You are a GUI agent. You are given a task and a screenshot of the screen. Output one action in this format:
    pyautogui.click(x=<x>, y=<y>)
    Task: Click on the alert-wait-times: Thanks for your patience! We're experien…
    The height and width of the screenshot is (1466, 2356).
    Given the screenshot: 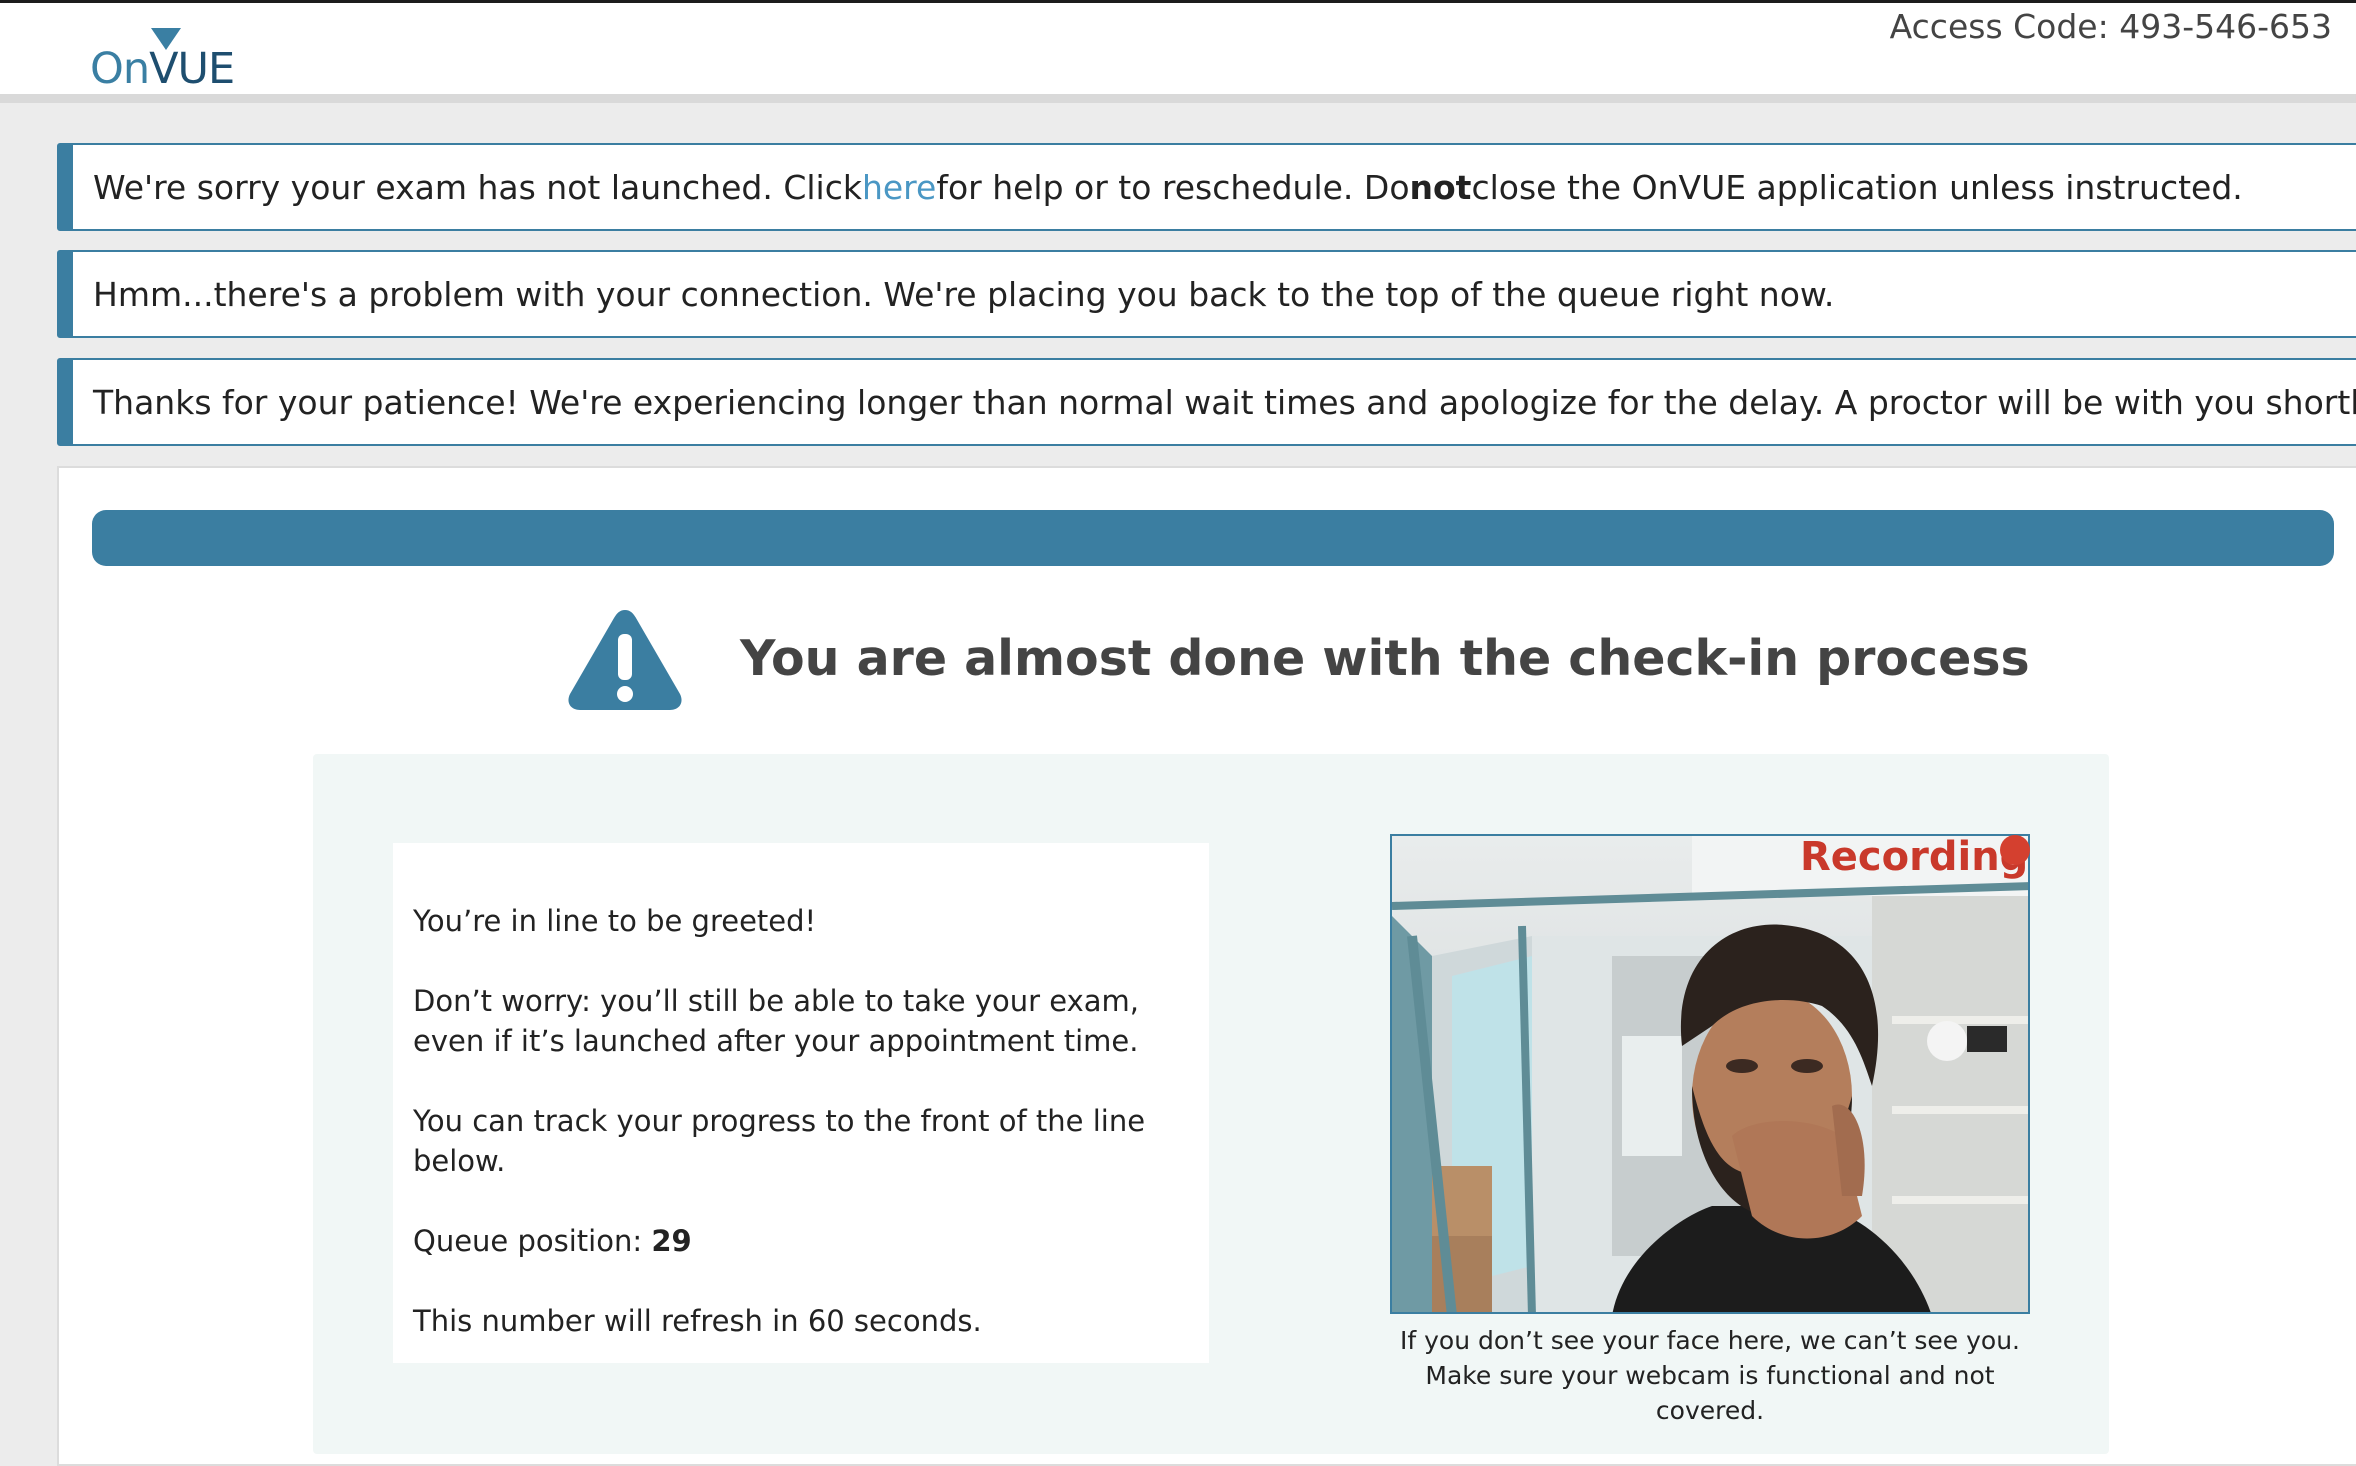 What is the action you would take?
    pyautogui.click(x=1206, y=402)
    